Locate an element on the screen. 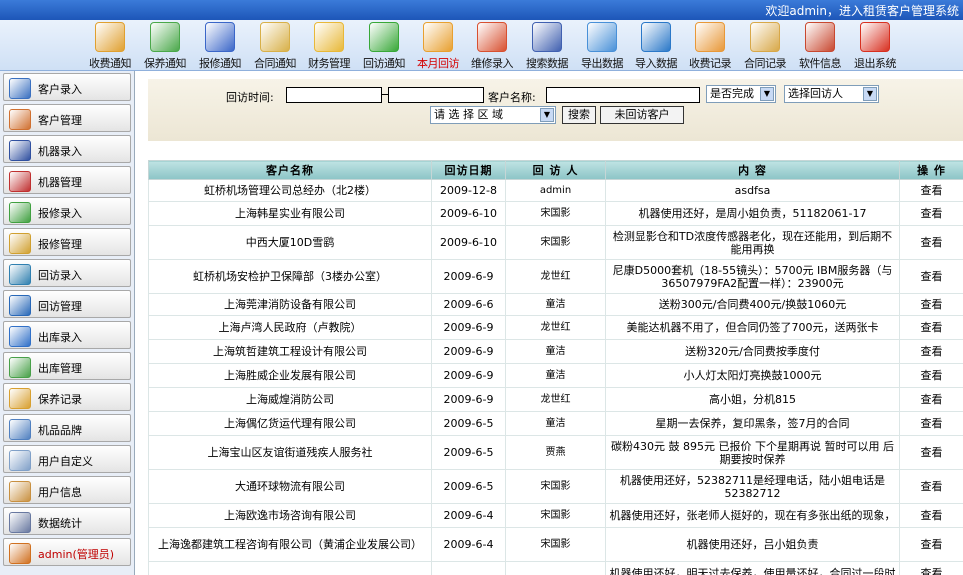 The image size is (963, 575). sidebar-item-15: 数据统计 is located at coordinates (67, 521).